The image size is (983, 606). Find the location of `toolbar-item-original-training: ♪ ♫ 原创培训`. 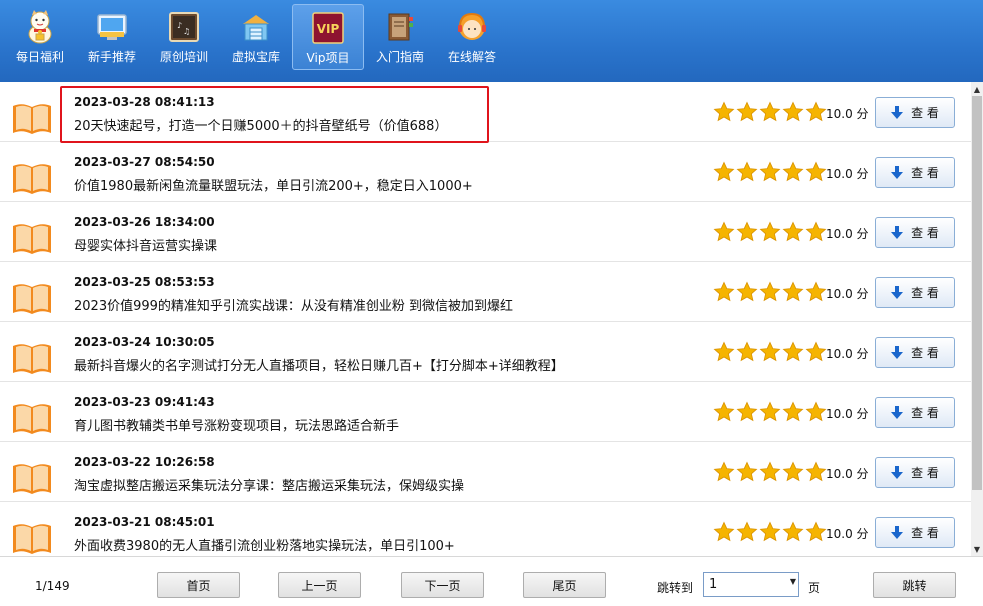

toolbar-item-original-training: ♪ ♫ 原创培训 is located at coordinates (184, 37).